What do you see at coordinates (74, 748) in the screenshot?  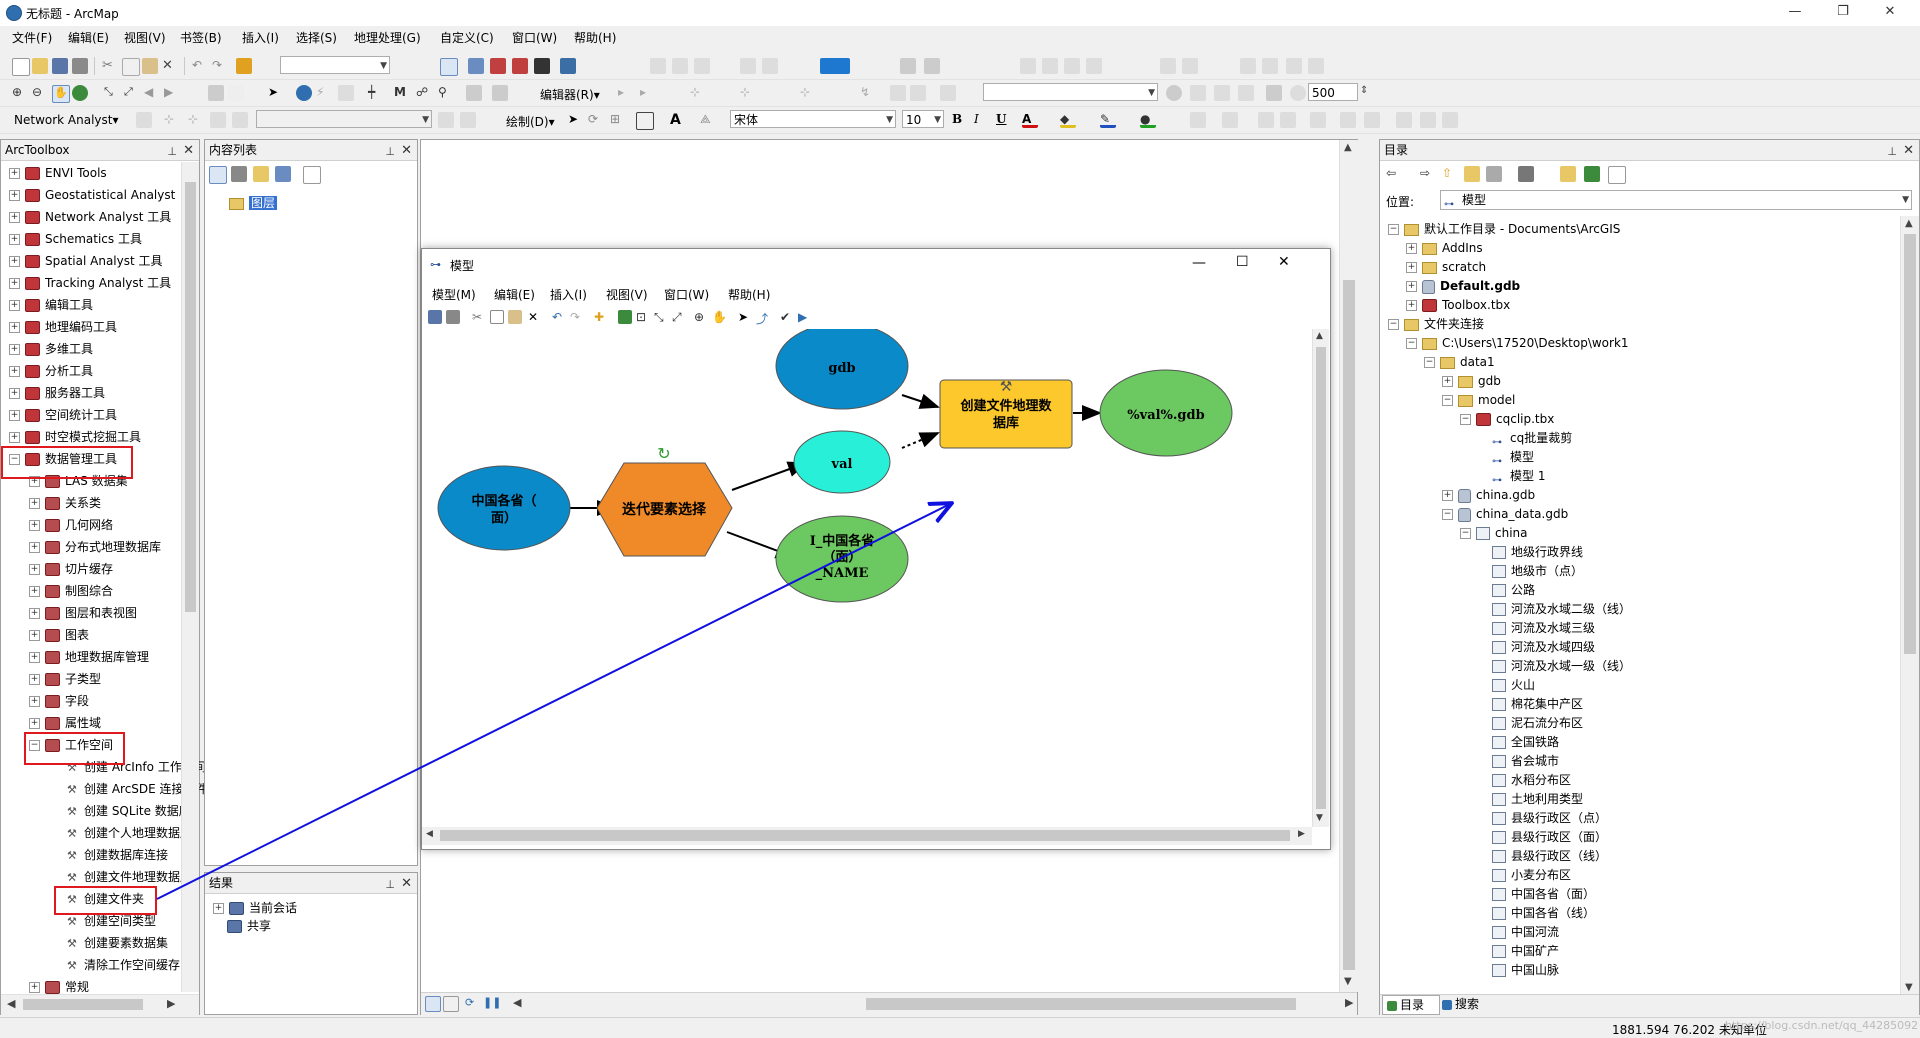 I see `highlight-workspace` at bounding box center [74, 748].